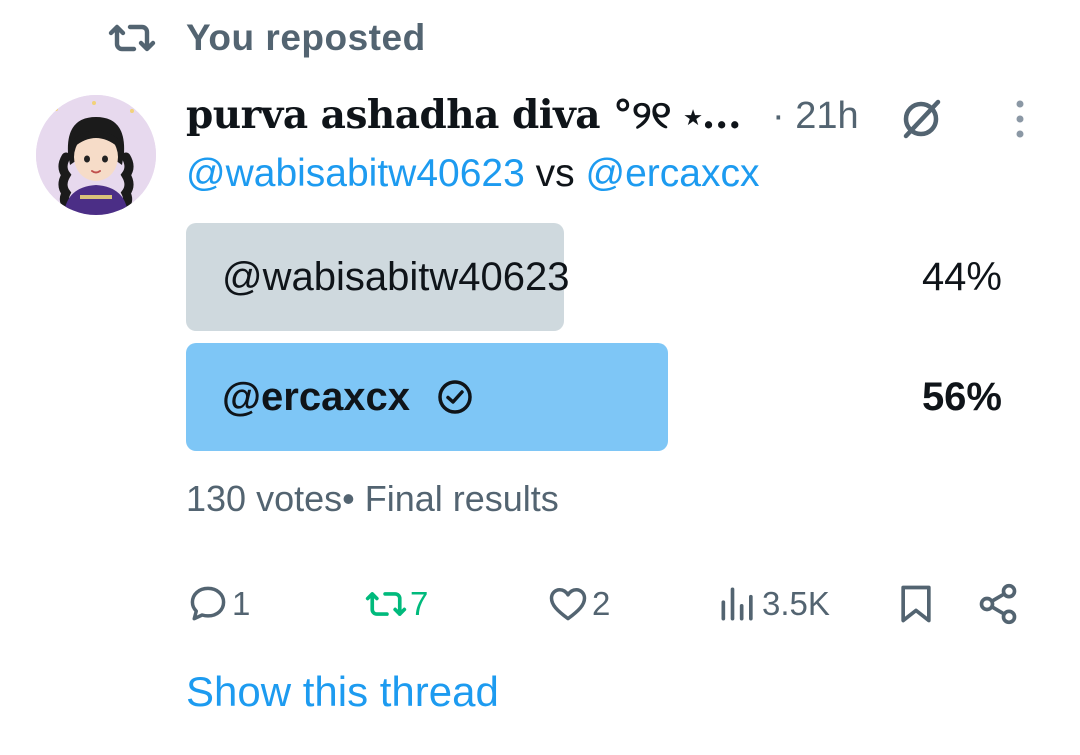  I want to click on avatar, so click(96, 155).